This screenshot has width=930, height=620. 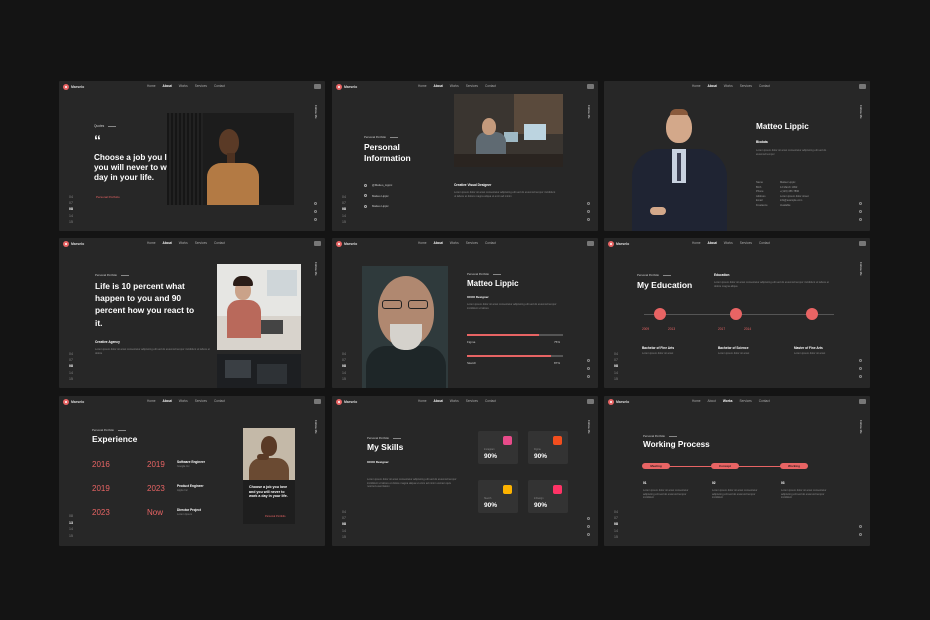 I want to click on step-pill: Meeting, so click(x=656, y=466).